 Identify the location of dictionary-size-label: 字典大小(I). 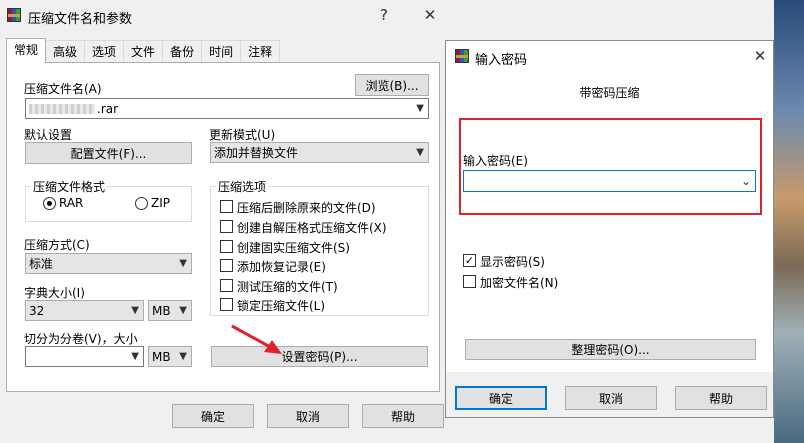
(54, 293).